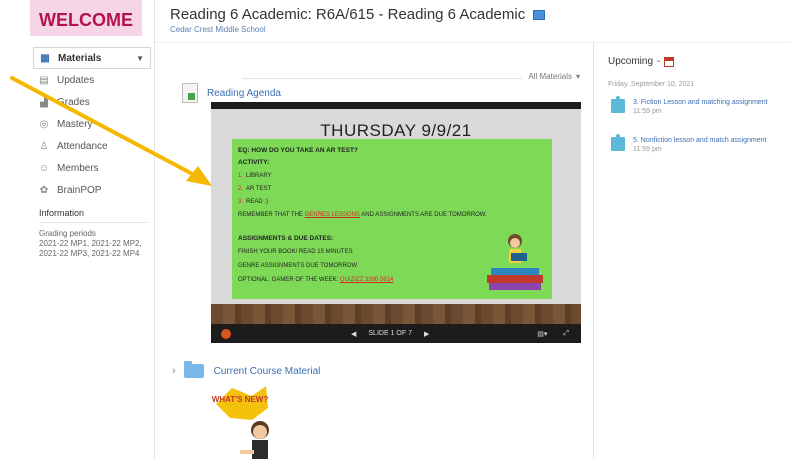  I want to click on menu-item-grades: ▟ Grades, so click(92, 102).